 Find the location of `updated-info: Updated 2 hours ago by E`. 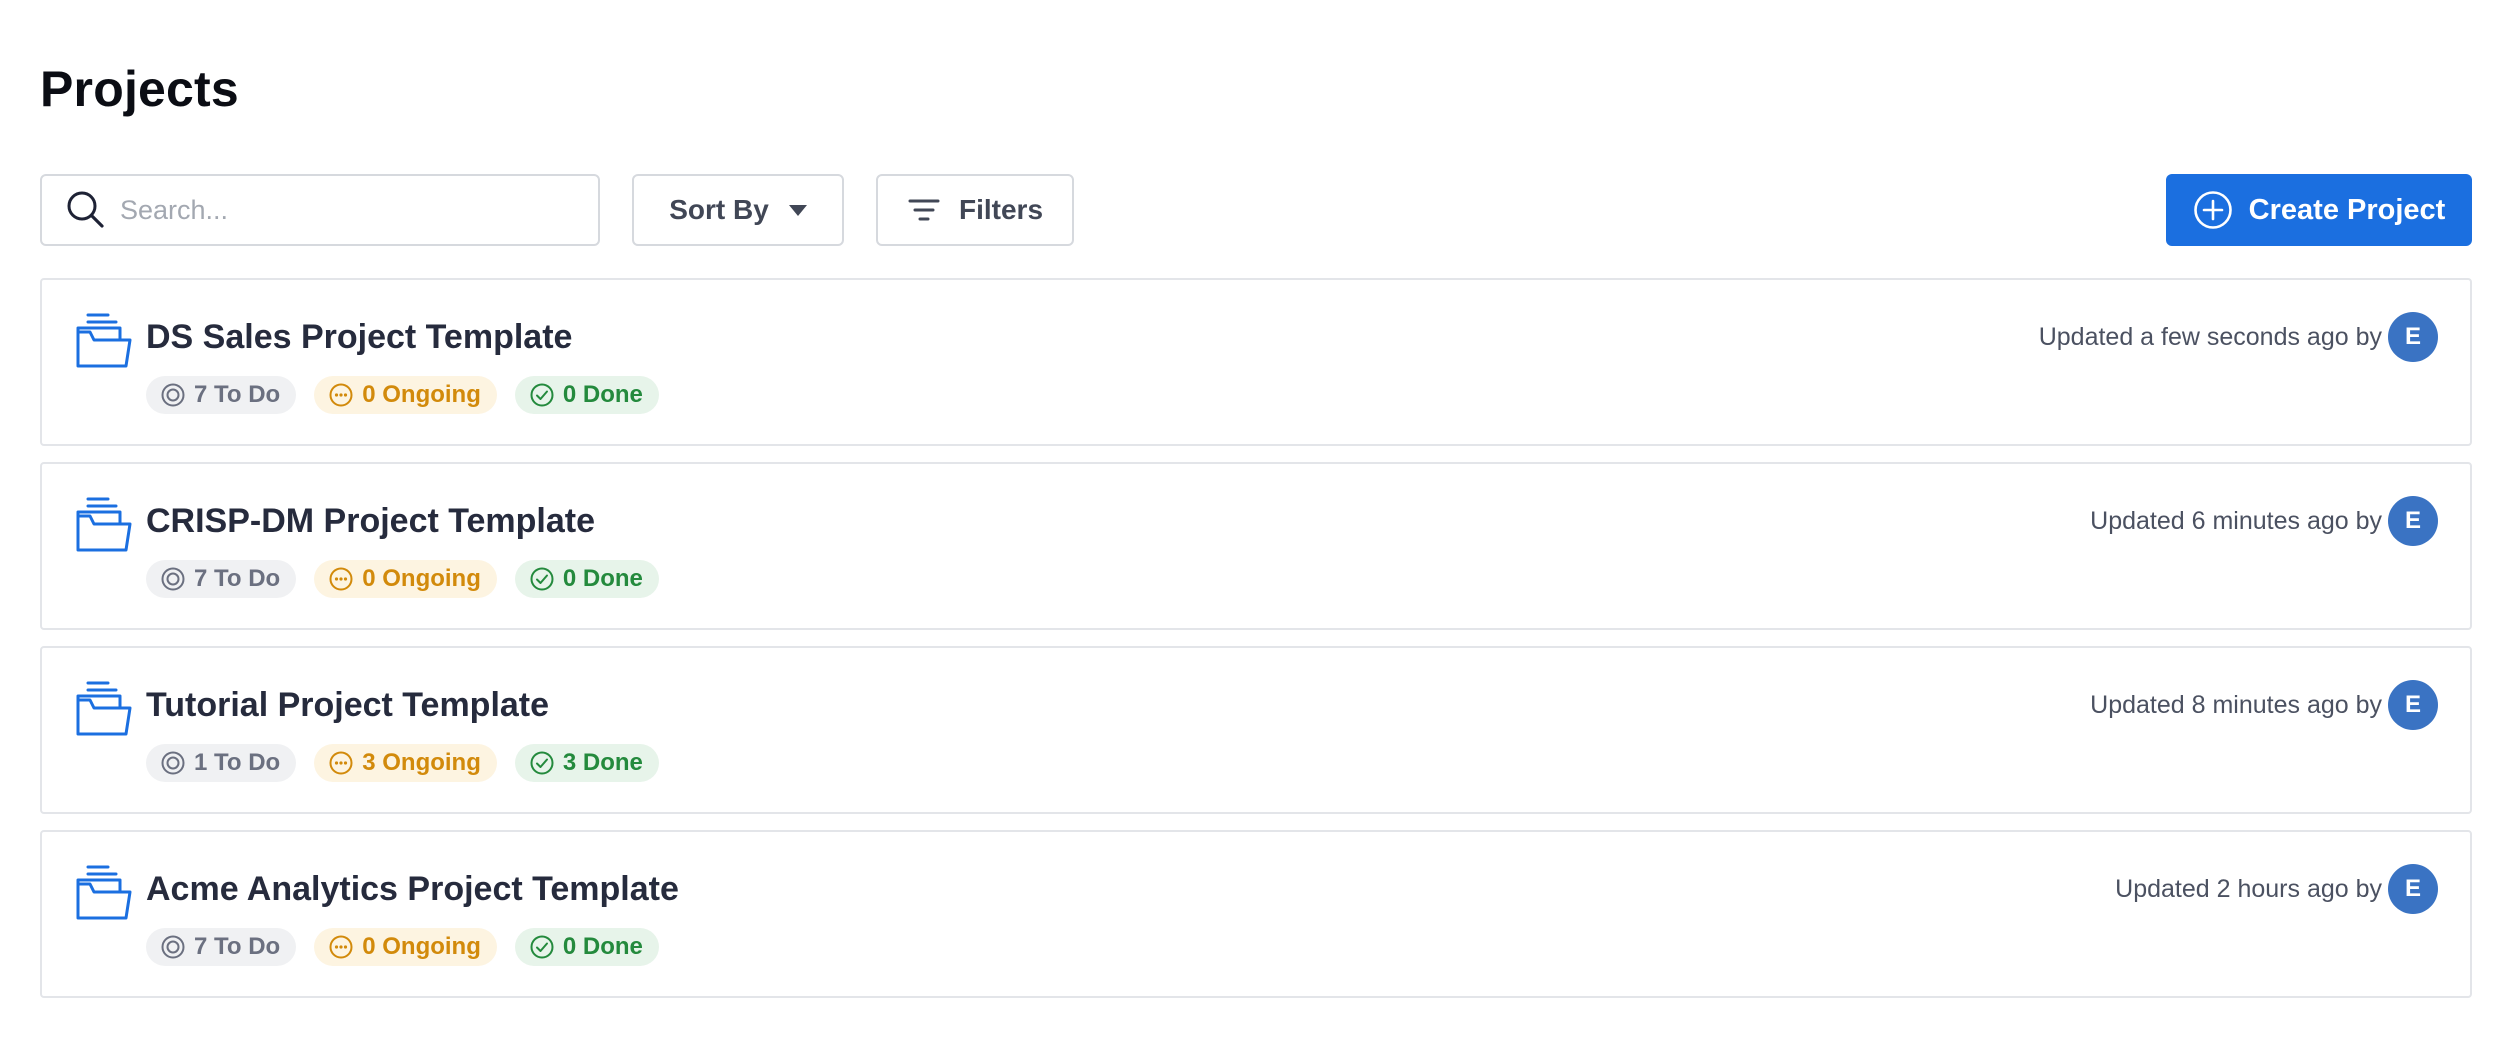

updated-info: Updated 2 hours ago by E is located at coordinates (2276, 889).